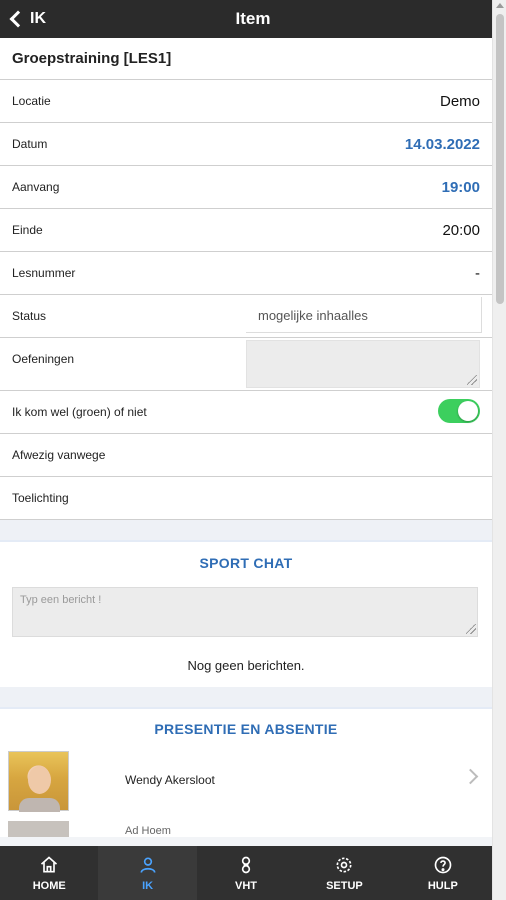 This screenshot has height=900, width=506. I want to click on aanvang-value: 19:00, so click(461, 187).